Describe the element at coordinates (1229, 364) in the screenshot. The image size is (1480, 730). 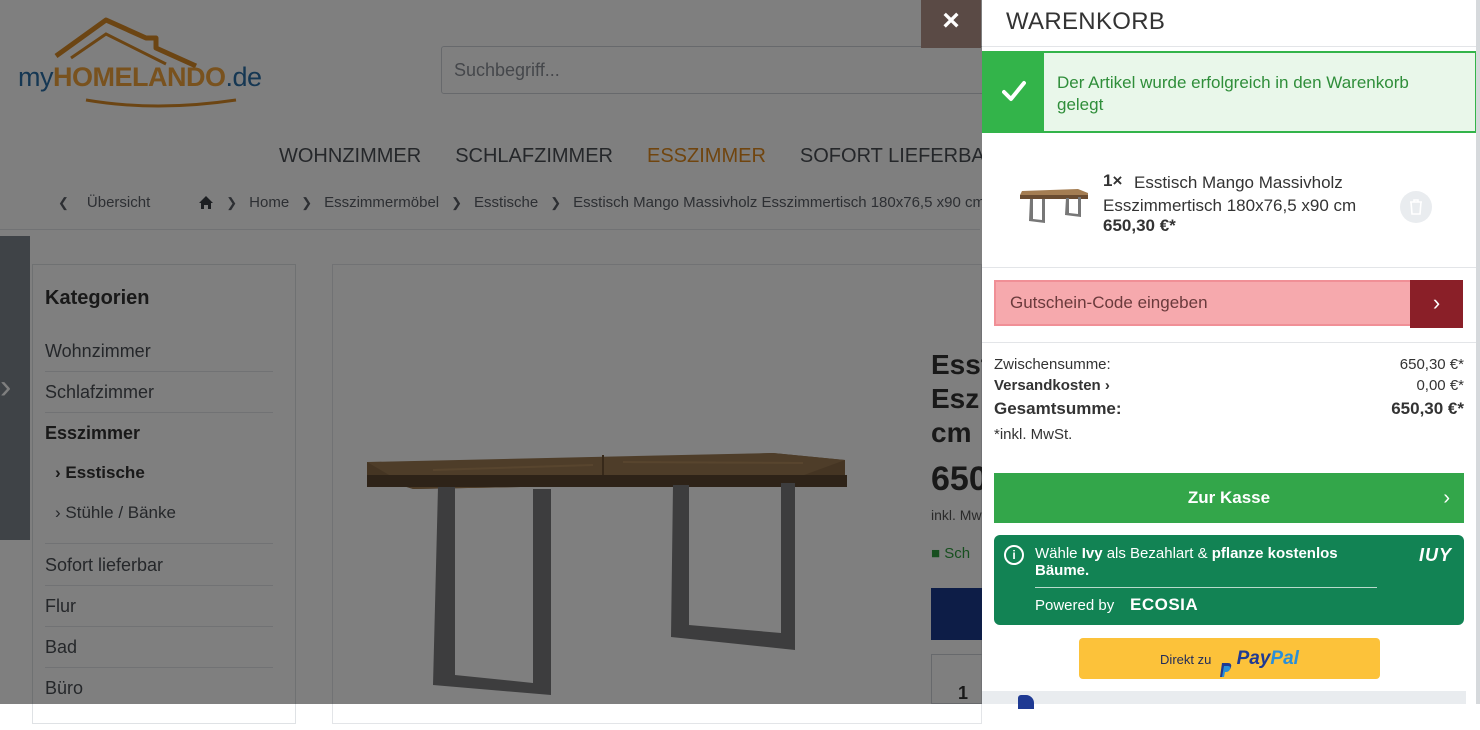
I see `subtotal-row: Zwischensumme: 650,30 €*` at that location.